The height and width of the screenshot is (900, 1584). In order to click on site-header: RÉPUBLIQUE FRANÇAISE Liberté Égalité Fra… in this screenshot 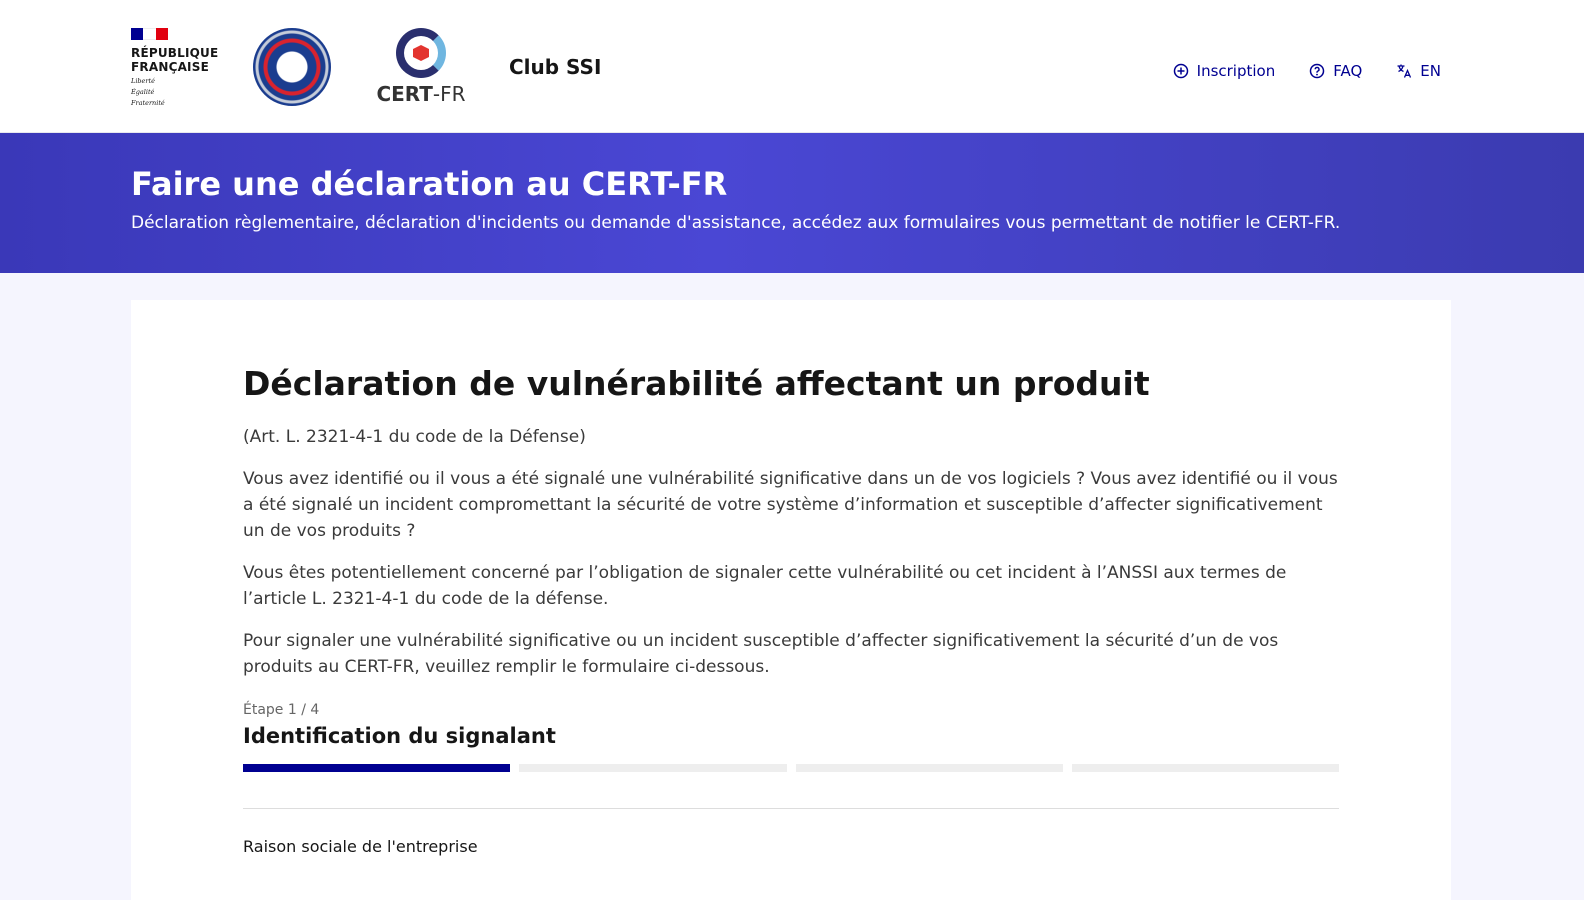, I will do `click(792, 66)`.